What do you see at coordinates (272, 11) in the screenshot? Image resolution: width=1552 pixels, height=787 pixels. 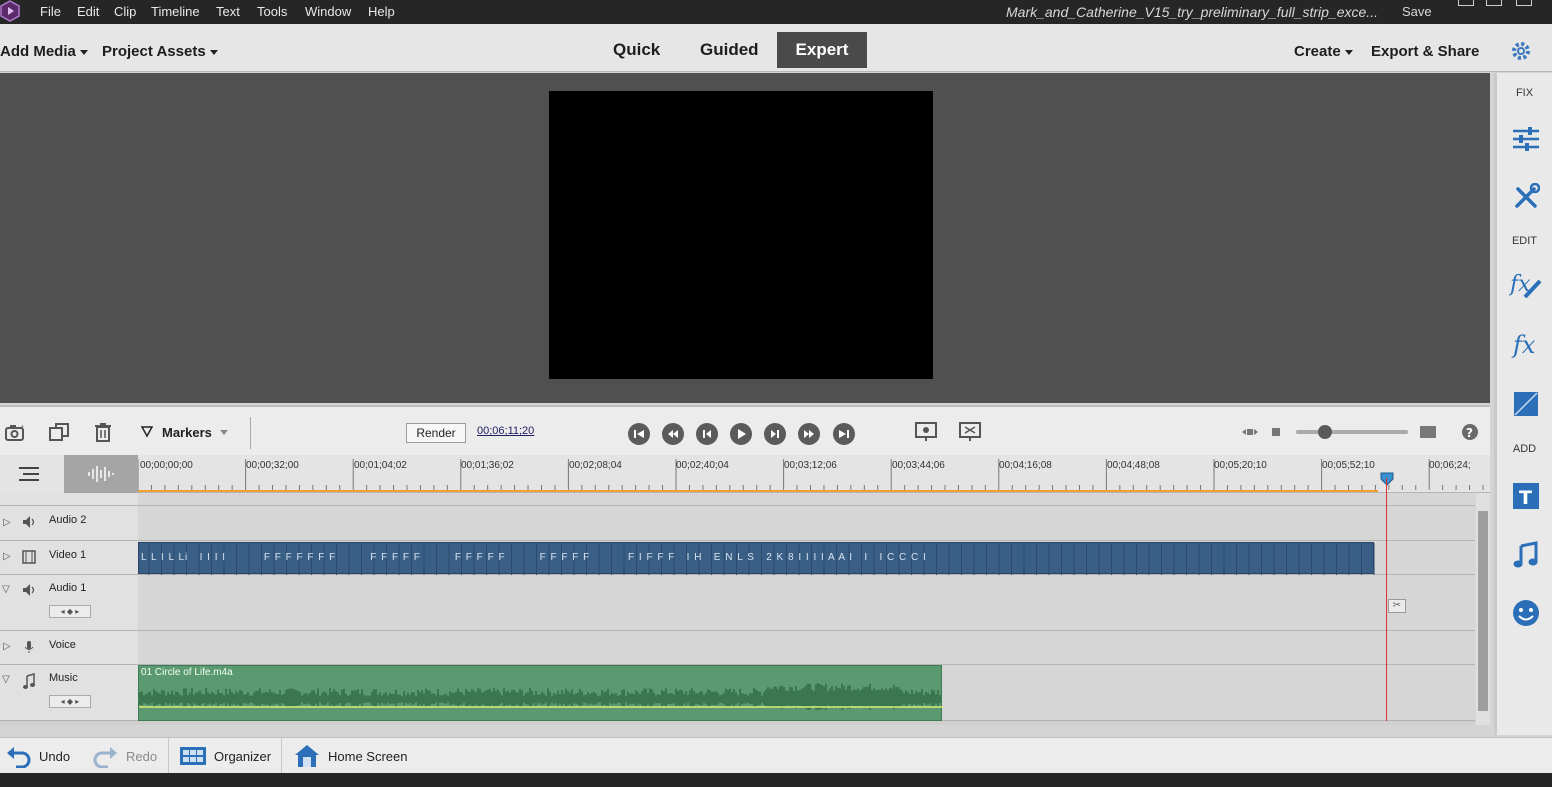 I see `menu-tools: Tools` at bounding box center [272, 11].